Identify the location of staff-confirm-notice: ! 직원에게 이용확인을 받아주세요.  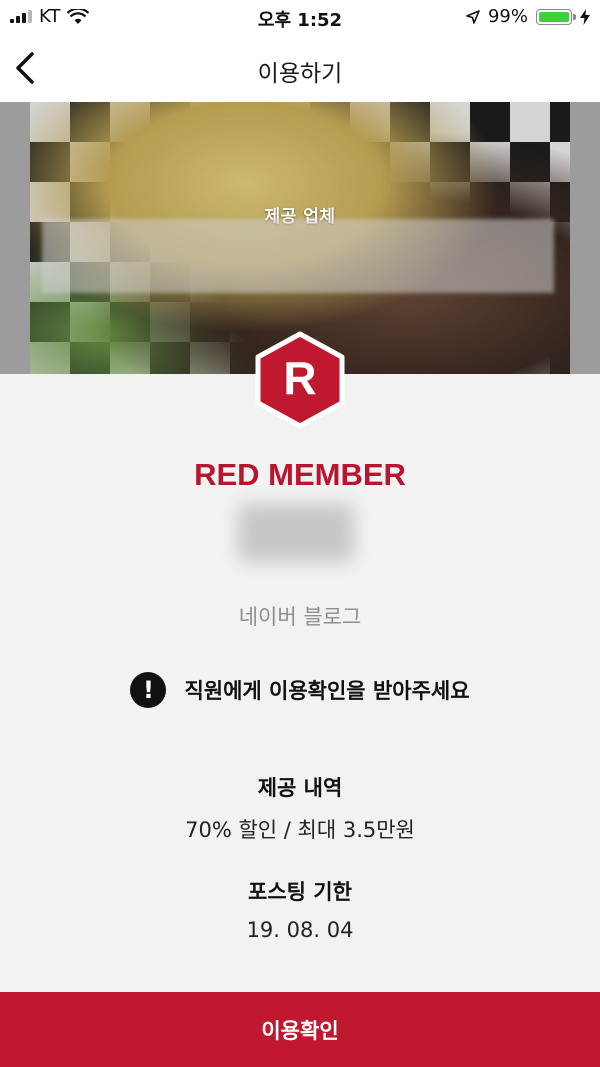
(300, 690).